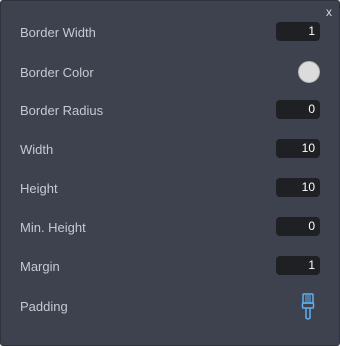  Describe the element at coordinates (298, 148) in the screenshot. I see `width-input: 10` at that location.